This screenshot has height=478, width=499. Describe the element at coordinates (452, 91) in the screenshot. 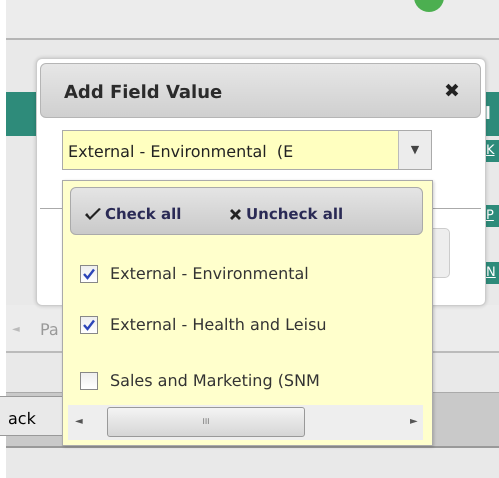

I see `close-button: ✖` at that location.